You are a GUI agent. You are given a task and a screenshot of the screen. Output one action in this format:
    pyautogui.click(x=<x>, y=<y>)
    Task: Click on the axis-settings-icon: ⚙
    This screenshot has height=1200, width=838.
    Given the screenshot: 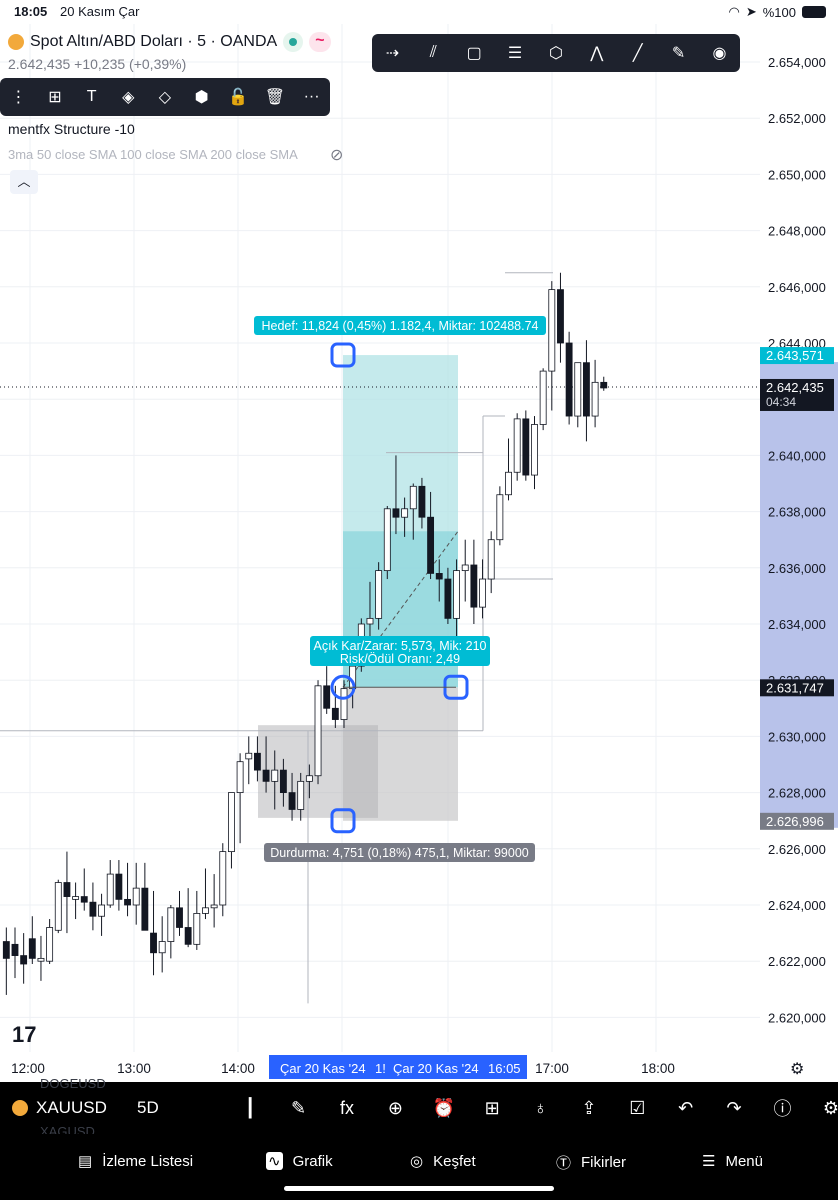 What is the action you would take?
    pyautogui.click(x=797, y=1069)
    